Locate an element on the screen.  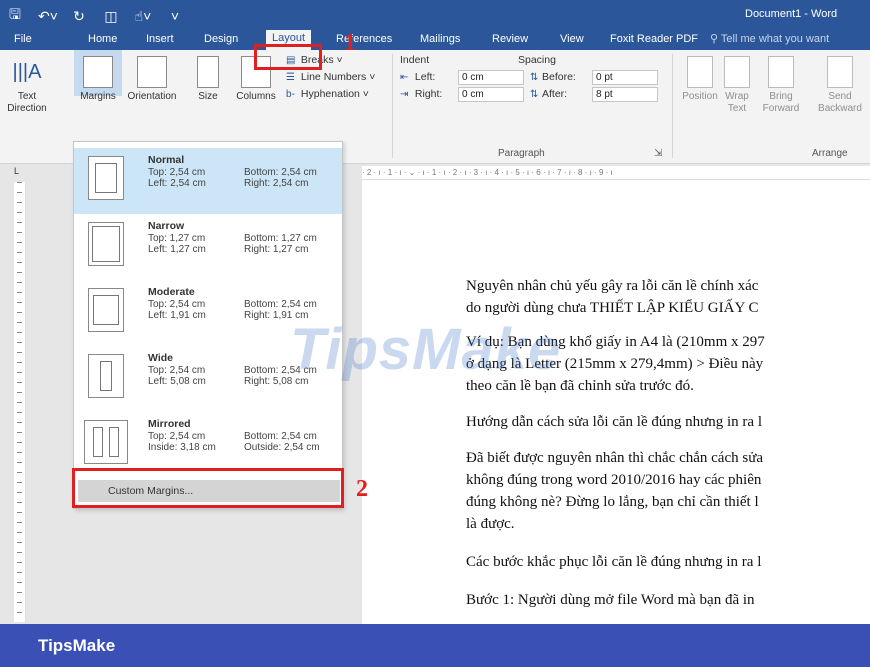
tab-file: File is located at coordinates (23, 40).